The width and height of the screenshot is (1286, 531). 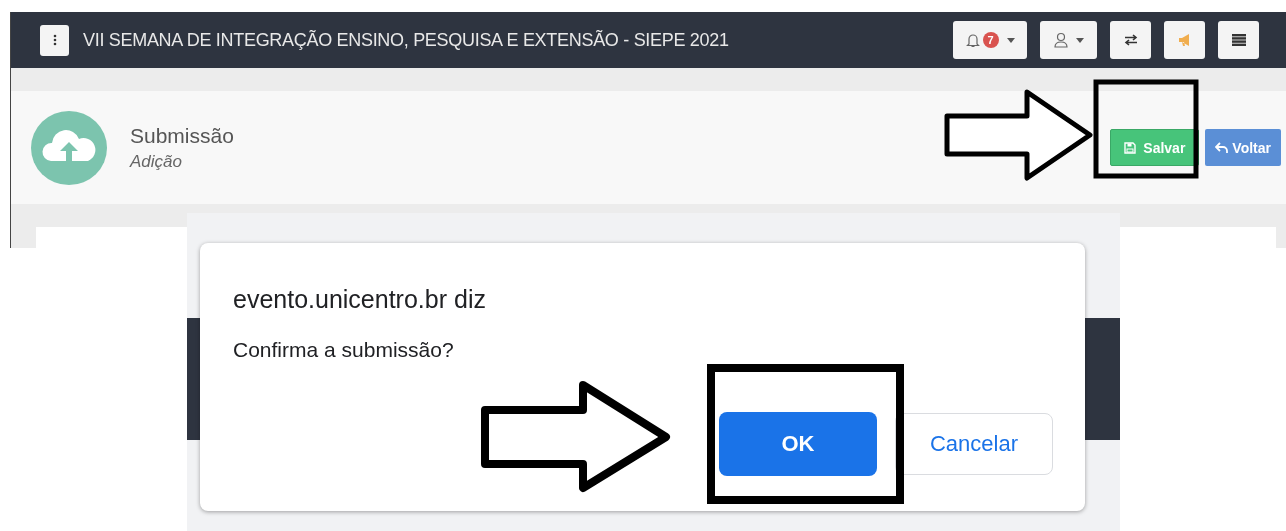 I want to click on reply-arrow-icon, so click(x=1222, y=147).